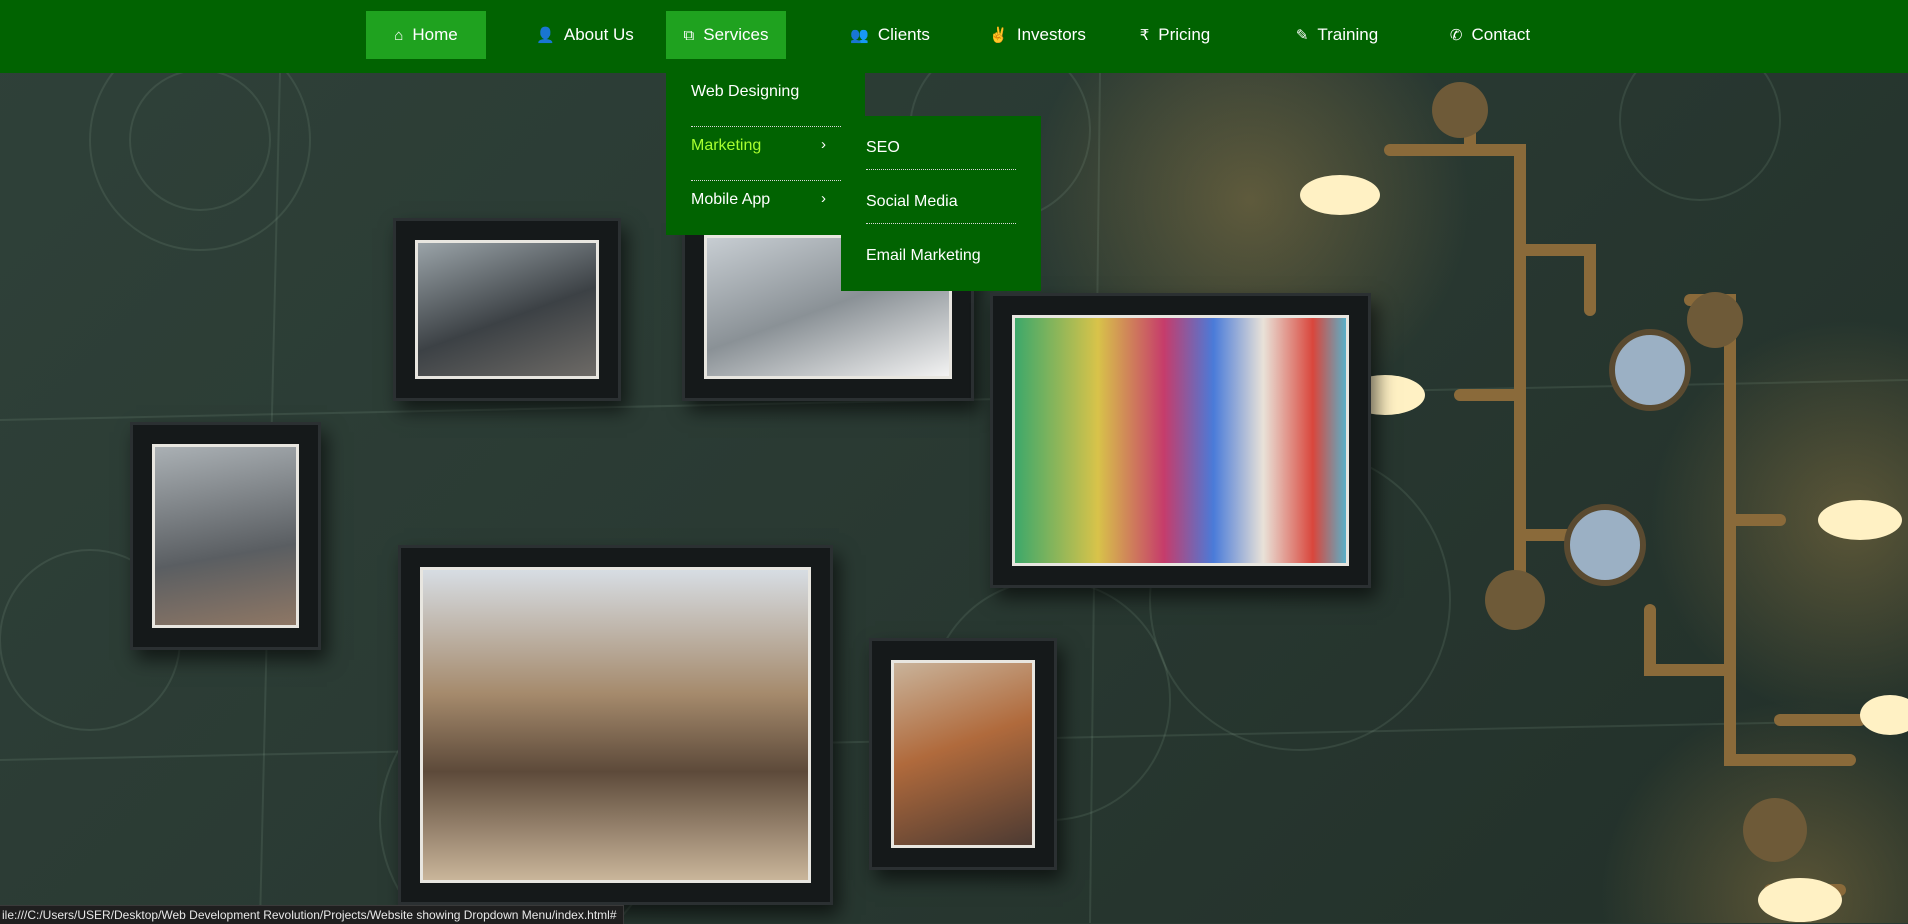 The height and width of the screenshot is (924, 1908). What do you see at coordinates (903, 34) in the screenshot?
I see `nav-clients-label: Clients` at bounding box center [903, 34].